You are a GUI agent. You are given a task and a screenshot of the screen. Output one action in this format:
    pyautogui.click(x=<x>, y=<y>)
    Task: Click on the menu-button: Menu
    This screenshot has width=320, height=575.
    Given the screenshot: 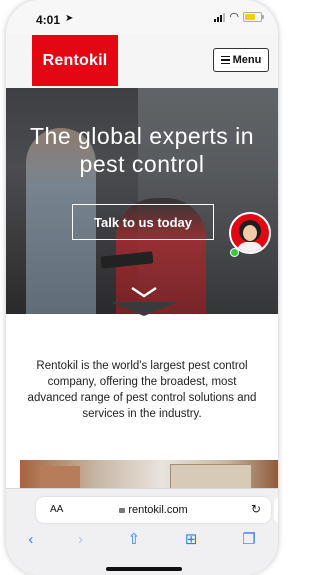 What is the action you would take?
    pyautogui.click(x=241, y=60)
    